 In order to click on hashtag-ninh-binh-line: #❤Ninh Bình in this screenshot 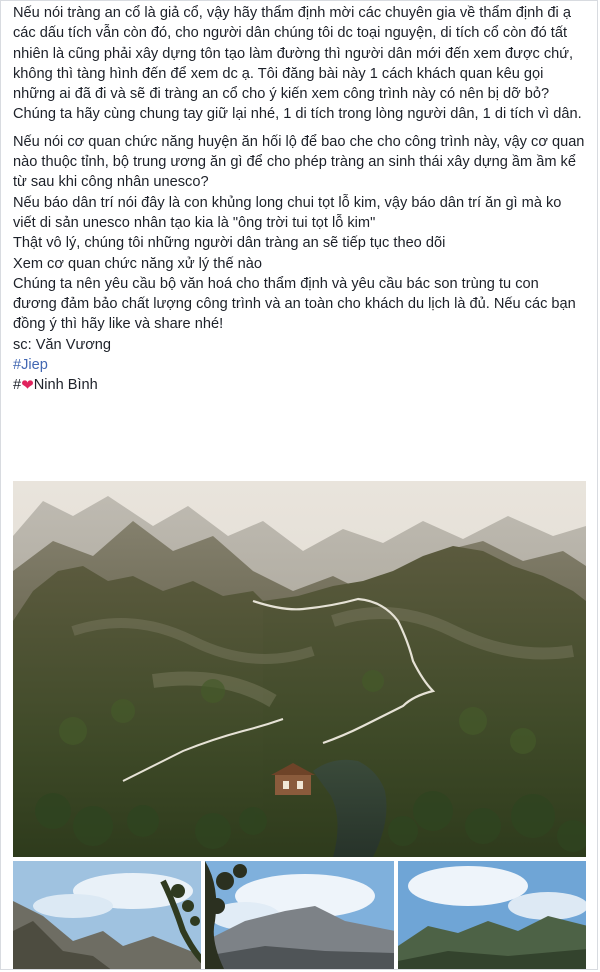, I will do `click(299, 385)`.